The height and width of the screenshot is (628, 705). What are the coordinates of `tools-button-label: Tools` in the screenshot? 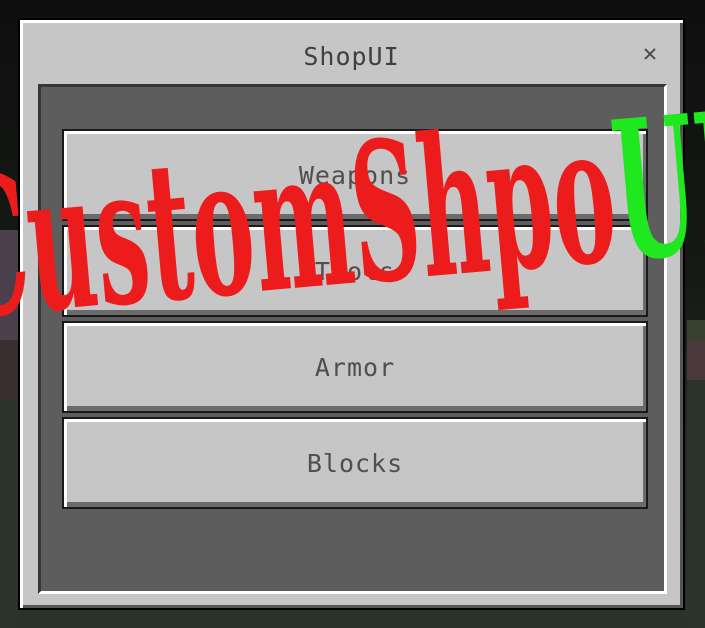 It's located at (355, 271).